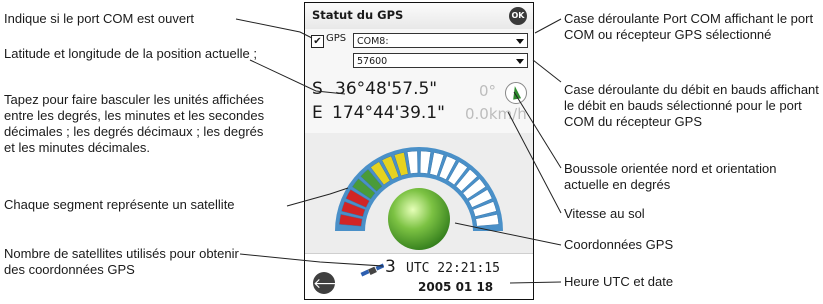 This screenshot has height=304, width=823. What do you see at coordinates (419, 16) in the screenshot?
I see `title-bar: Statut du GPS OK` at bounding box center [419, 16].